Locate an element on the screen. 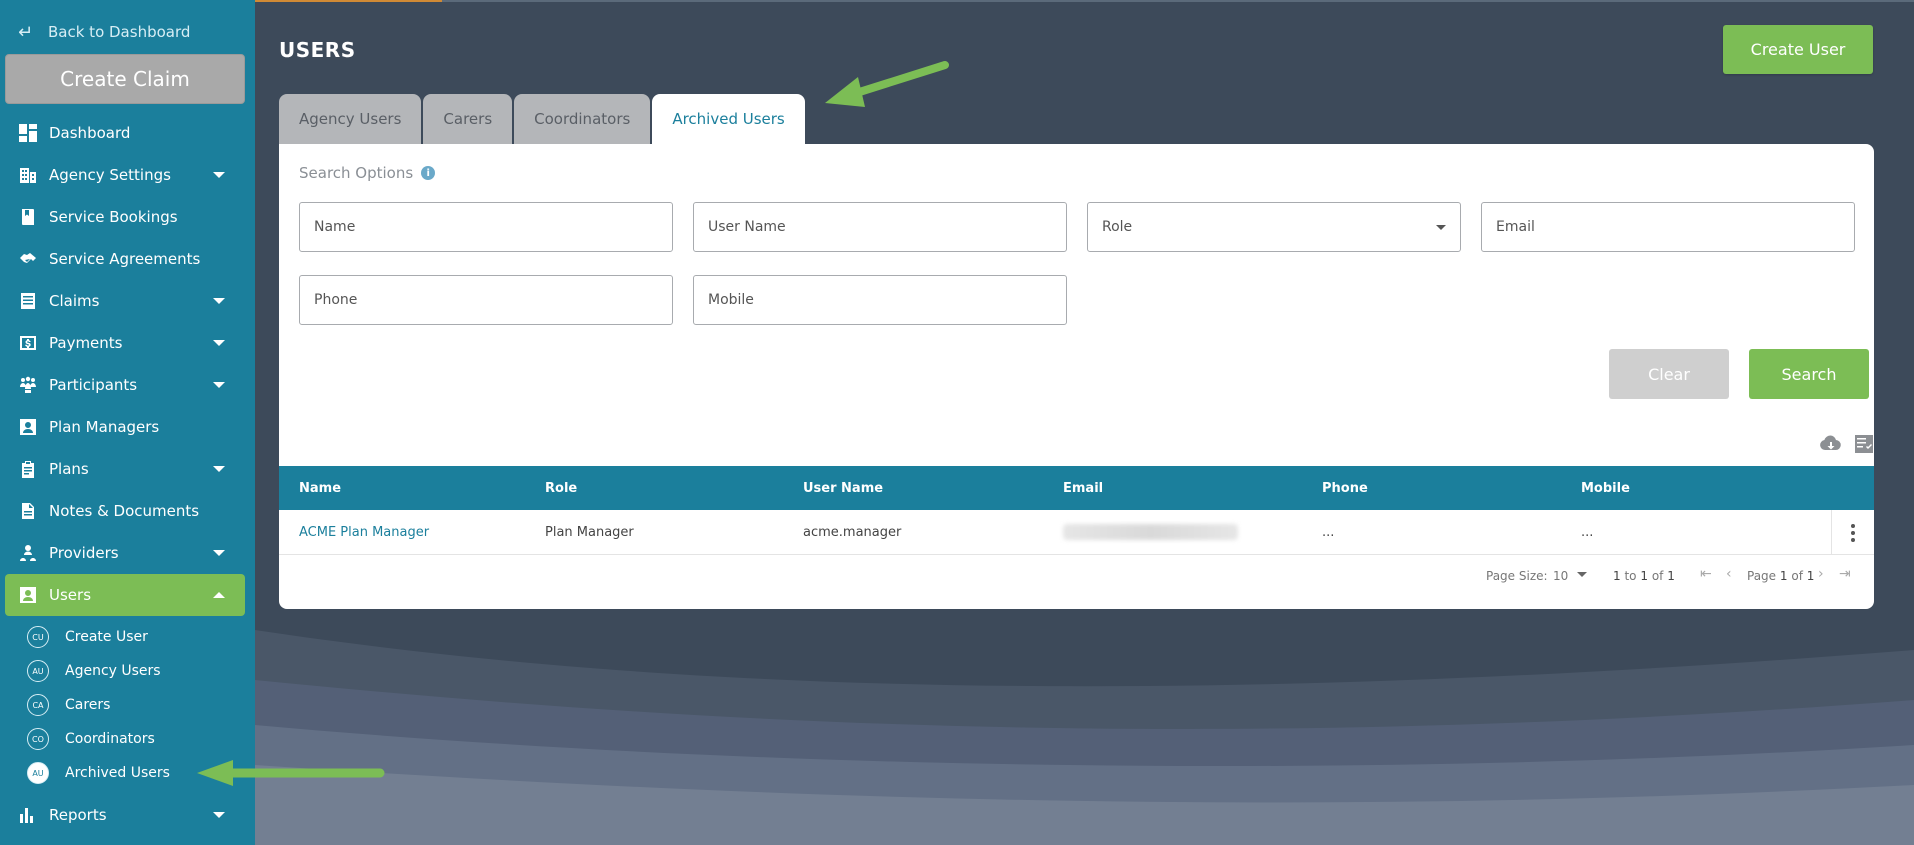  page-indicator: Page 1 of 1 is located at coordinates (1780, 576).